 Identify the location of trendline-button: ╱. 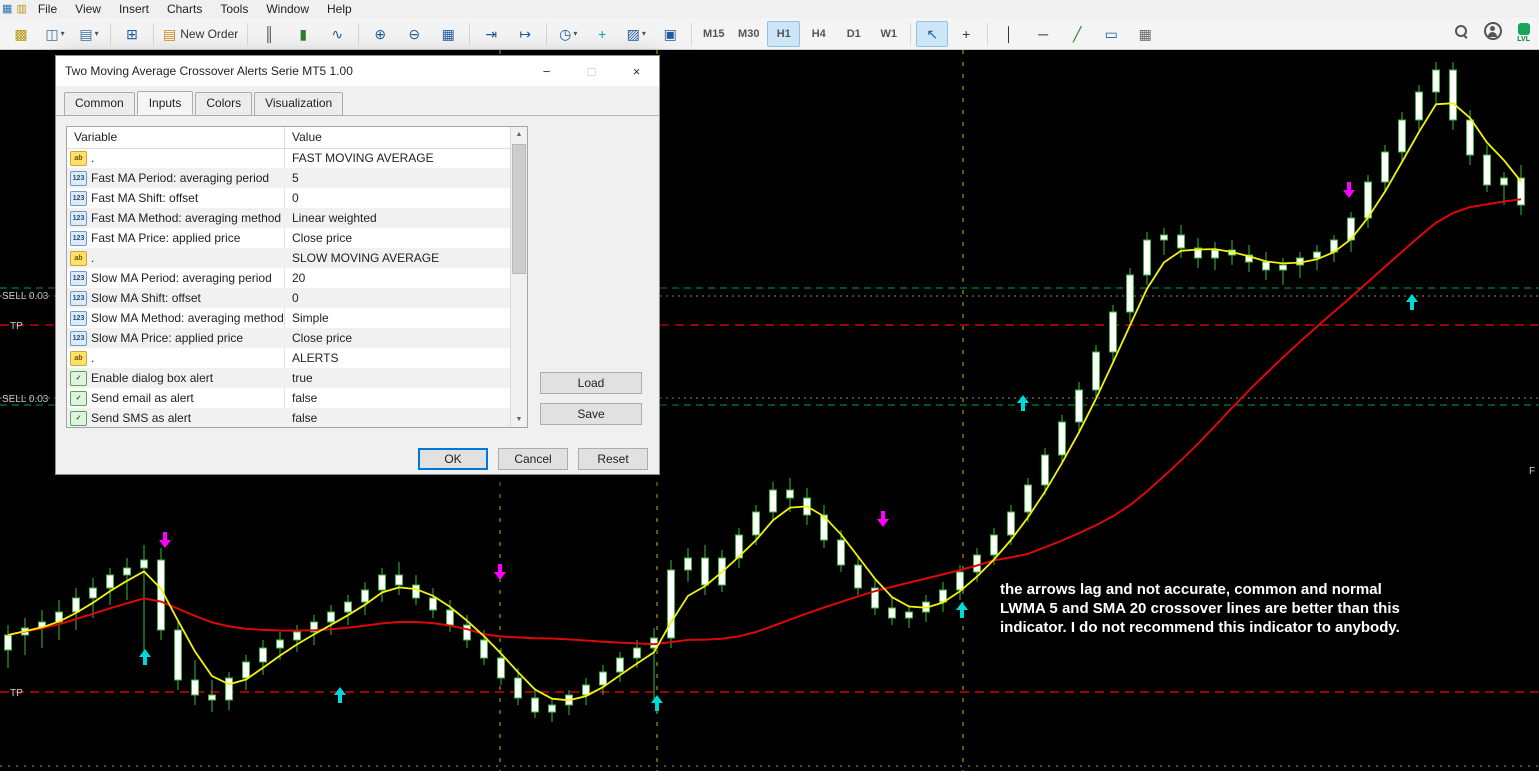
(1077, 34).